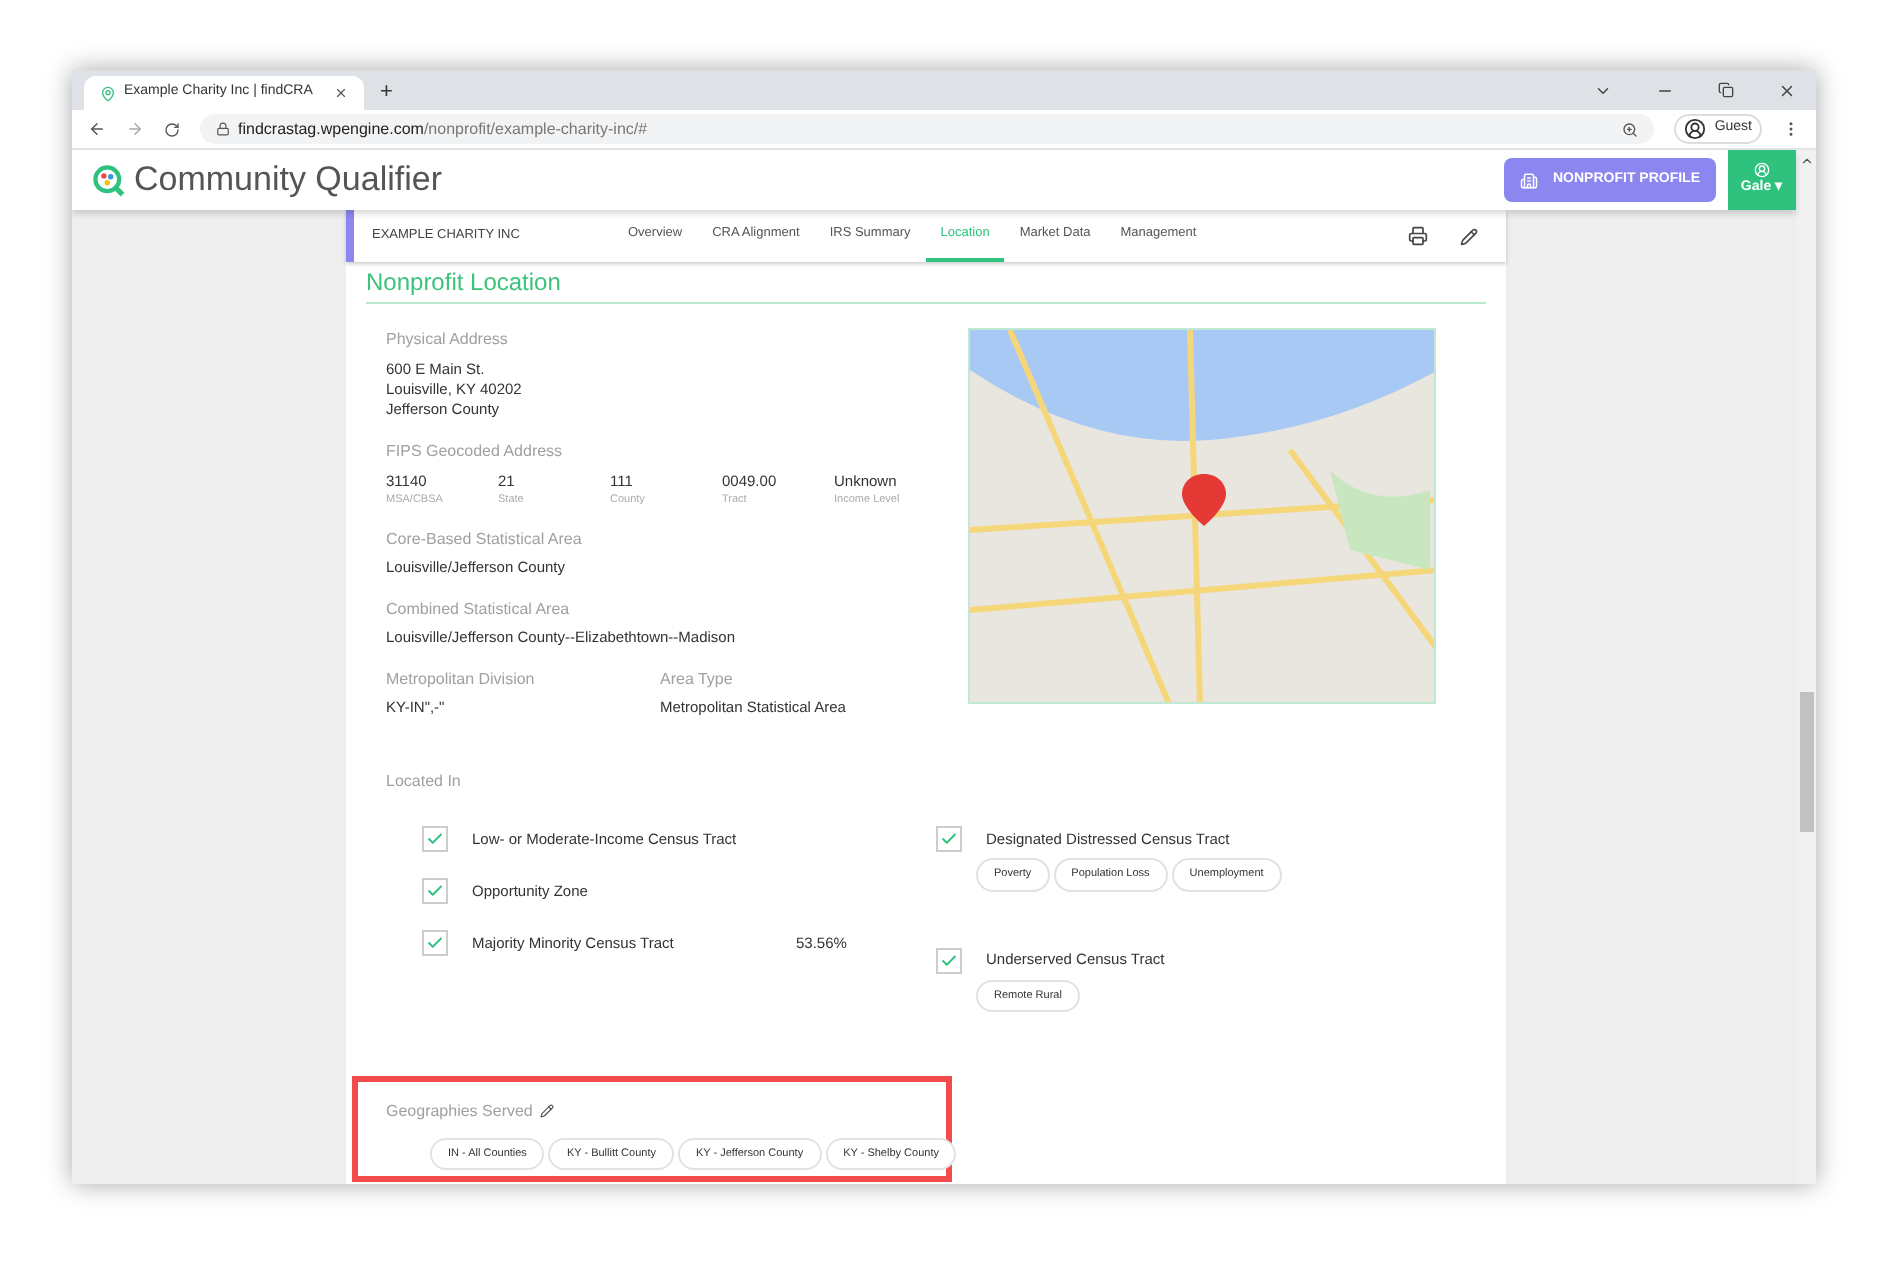 This screenshot has width=1896, height=1270. Describe the element at coordinates (1806, 762) in the screenshot. I see `scrollbar-thumb` at that location.